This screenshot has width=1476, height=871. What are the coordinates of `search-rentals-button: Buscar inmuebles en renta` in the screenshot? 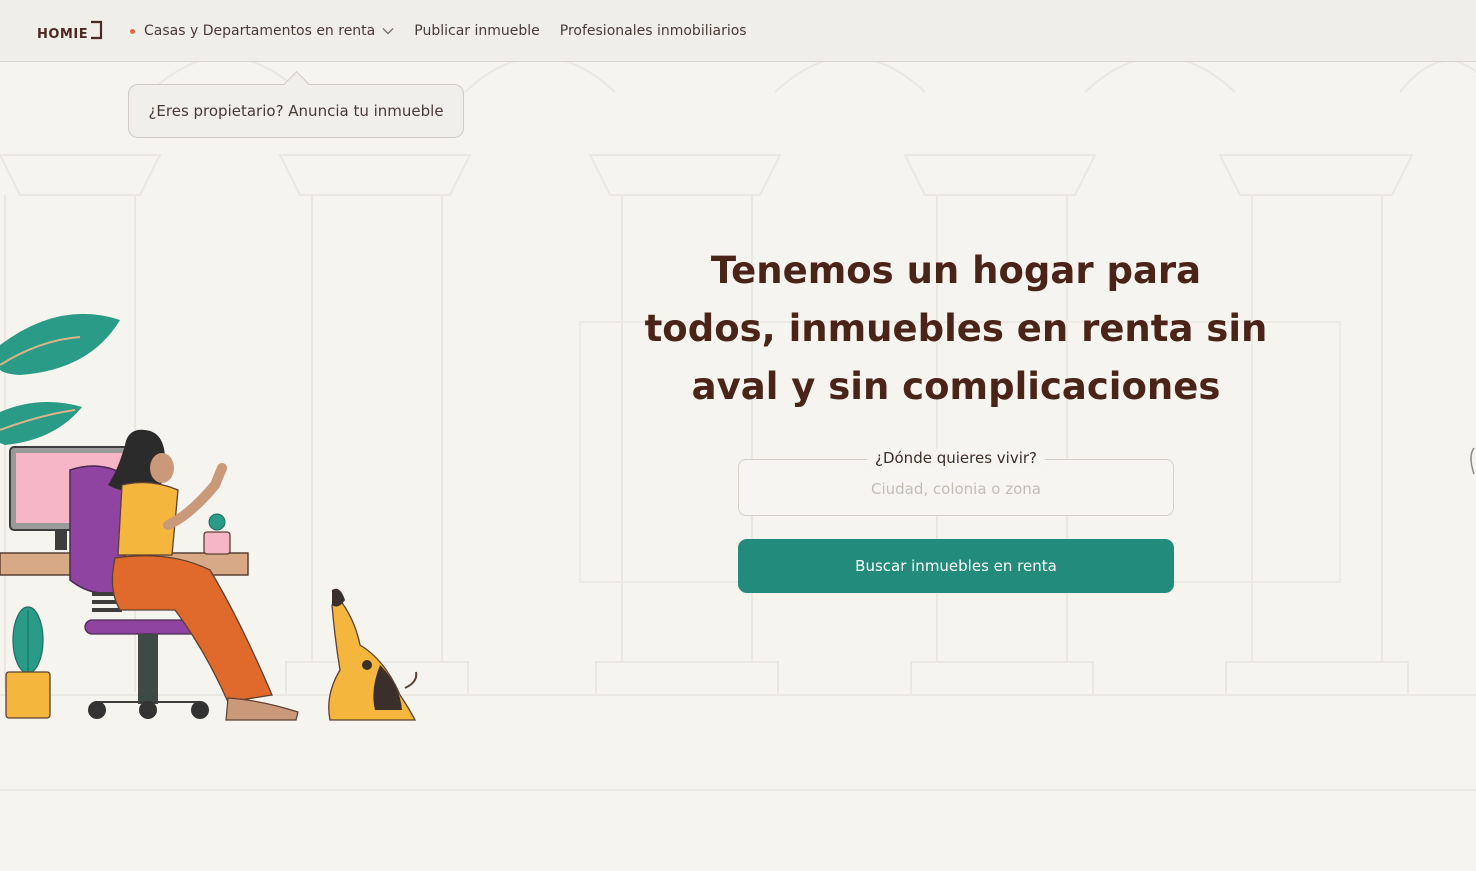 It's located at (956, 566).